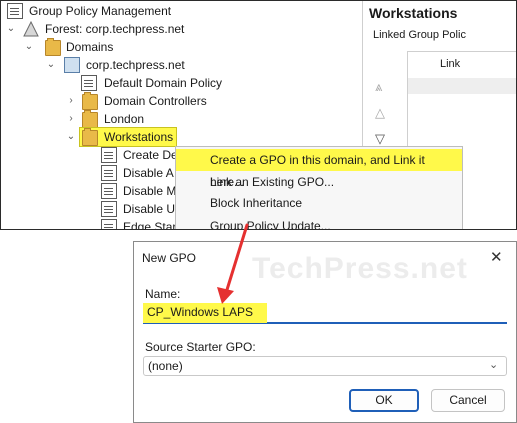 This screenshot has height=423, width=517. Describe the element at coordinates (462, 86) in the screenshot. I see `table-row` at that location.